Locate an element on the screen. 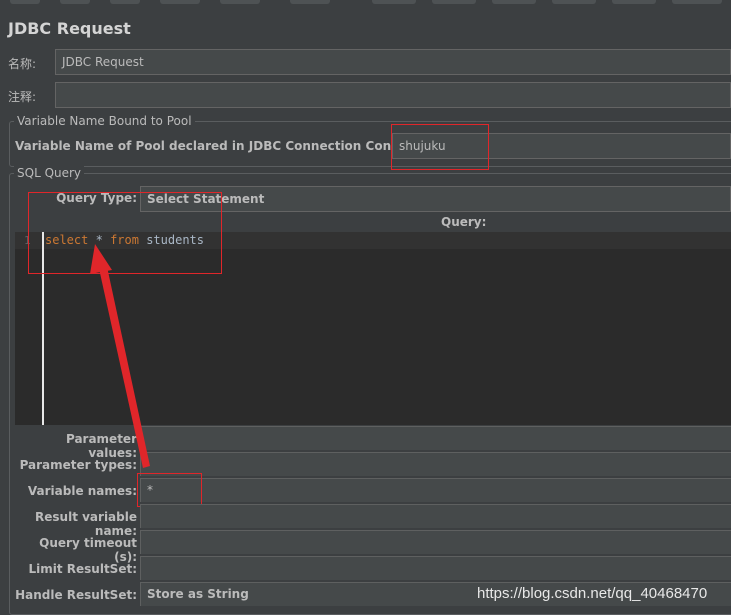 This screenshot has width=731, height=615. arrow-head is located at coordinates (101, 259).